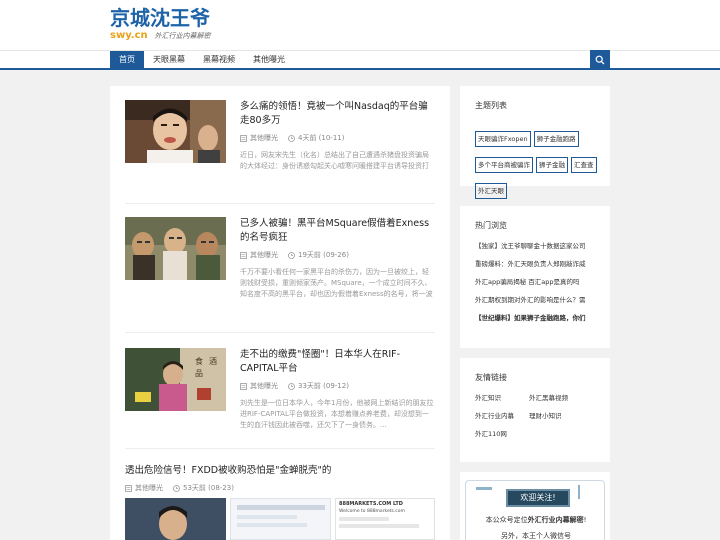 The width and height of the screenshot is (720, 540). I want to click on article-thumbnail: 食 品 酒, so click(175, 379).